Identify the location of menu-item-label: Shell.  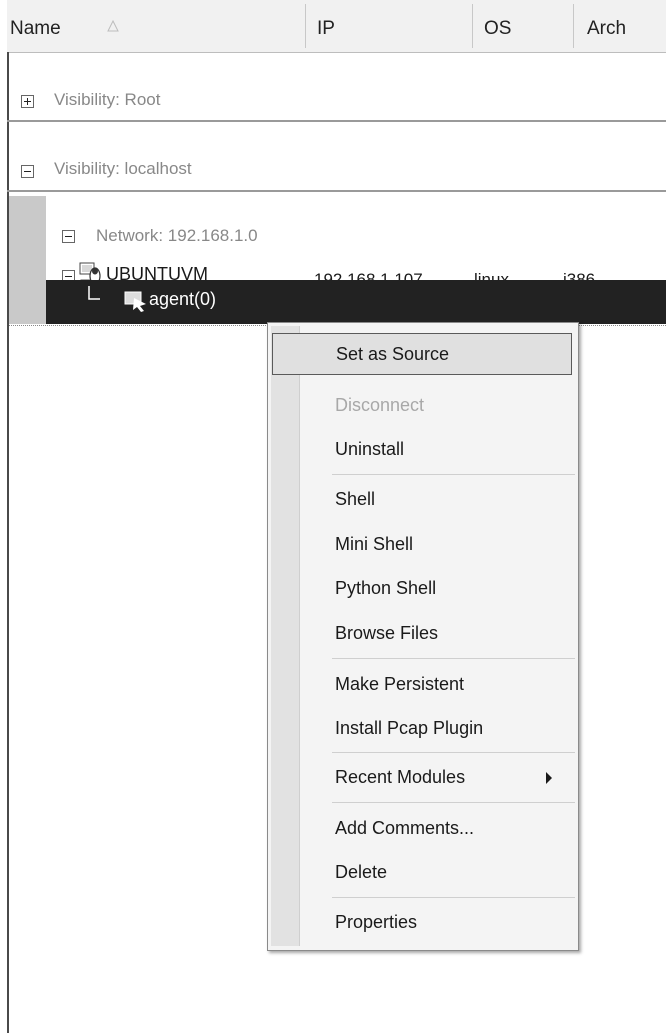
(355, 499).